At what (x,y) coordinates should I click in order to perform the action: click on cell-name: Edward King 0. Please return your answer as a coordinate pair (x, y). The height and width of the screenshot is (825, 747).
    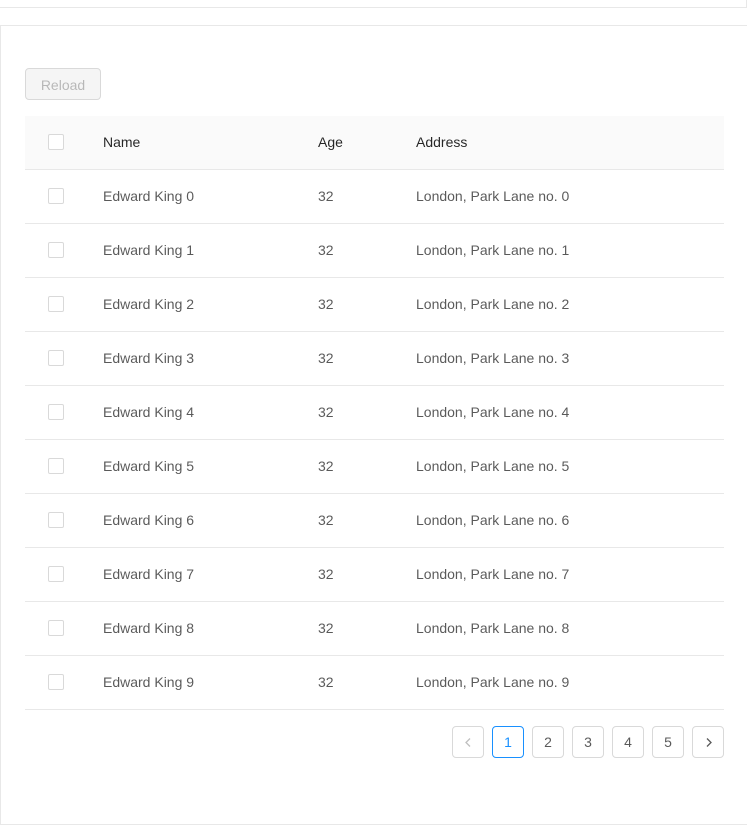
    Looking at the image, I should click on (149, 196).